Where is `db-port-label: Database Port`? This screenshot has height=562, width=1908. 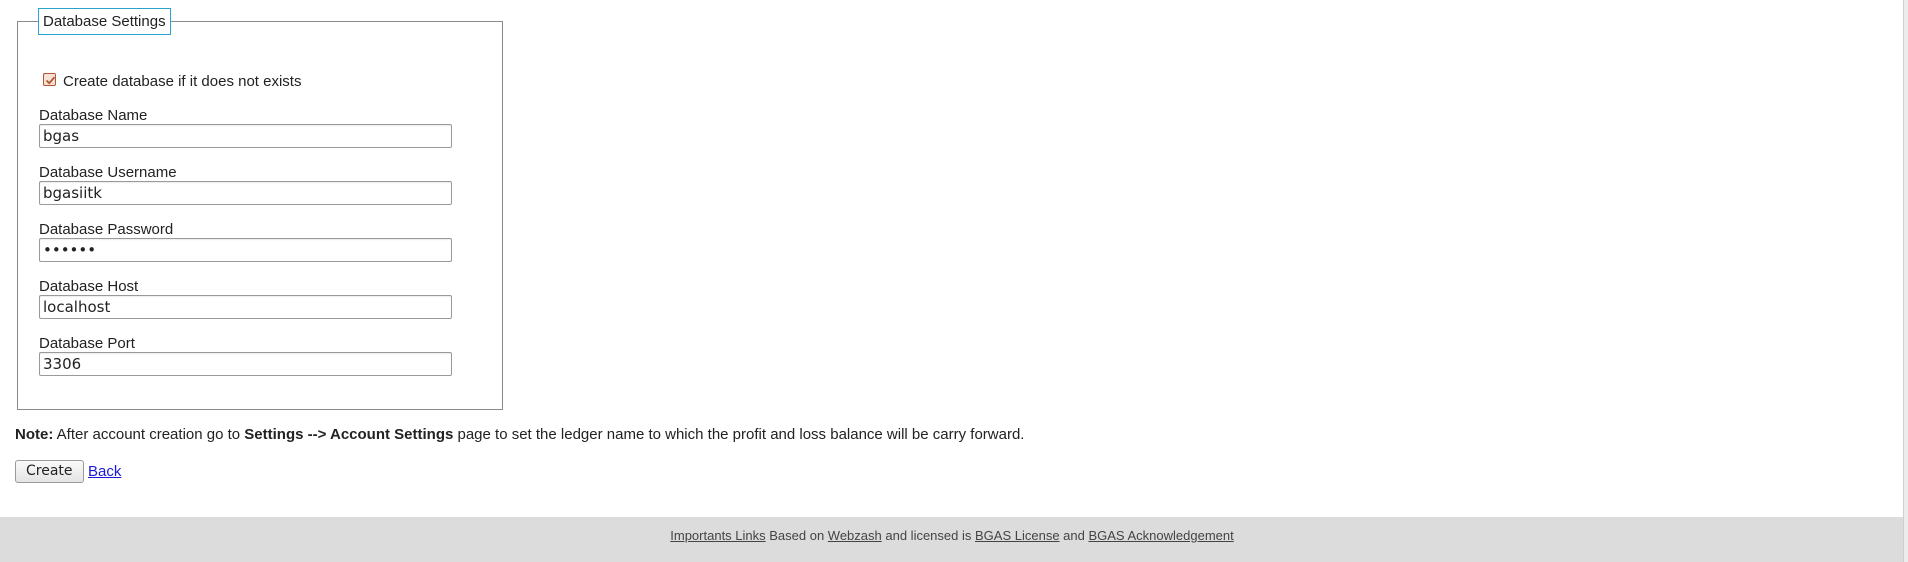
db-port-label: Database Port is located at coordinates (87, 343).